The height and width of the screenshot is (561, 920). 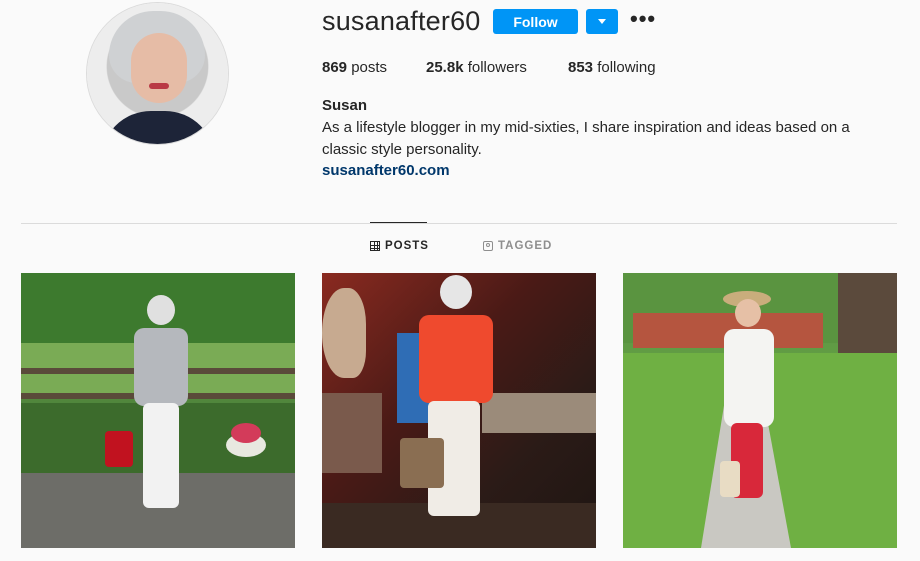 I want to click on followers-stat: 25.8k followers, so click(x=476, y=67).